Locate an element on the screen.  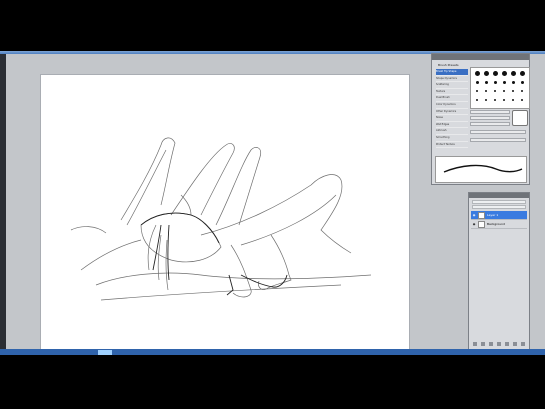
brush-setting-item: Brush Tip Shape is located at coordinates (452, 72).